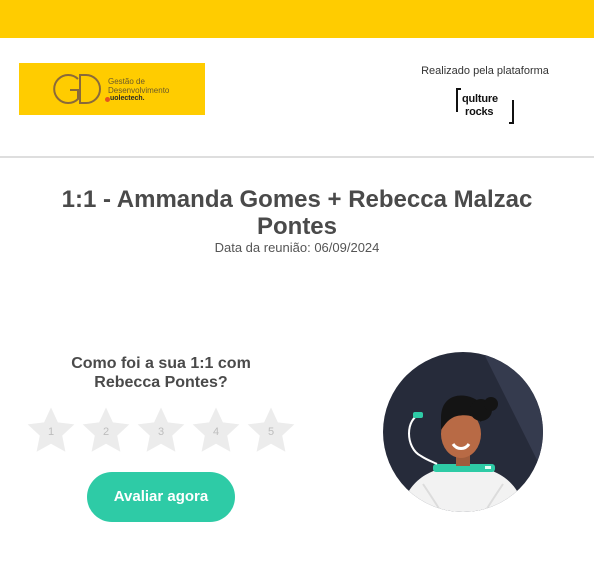 The width and height of the screenshot is (594, 580). I want to click on star-2: 2, so click(106, 432).